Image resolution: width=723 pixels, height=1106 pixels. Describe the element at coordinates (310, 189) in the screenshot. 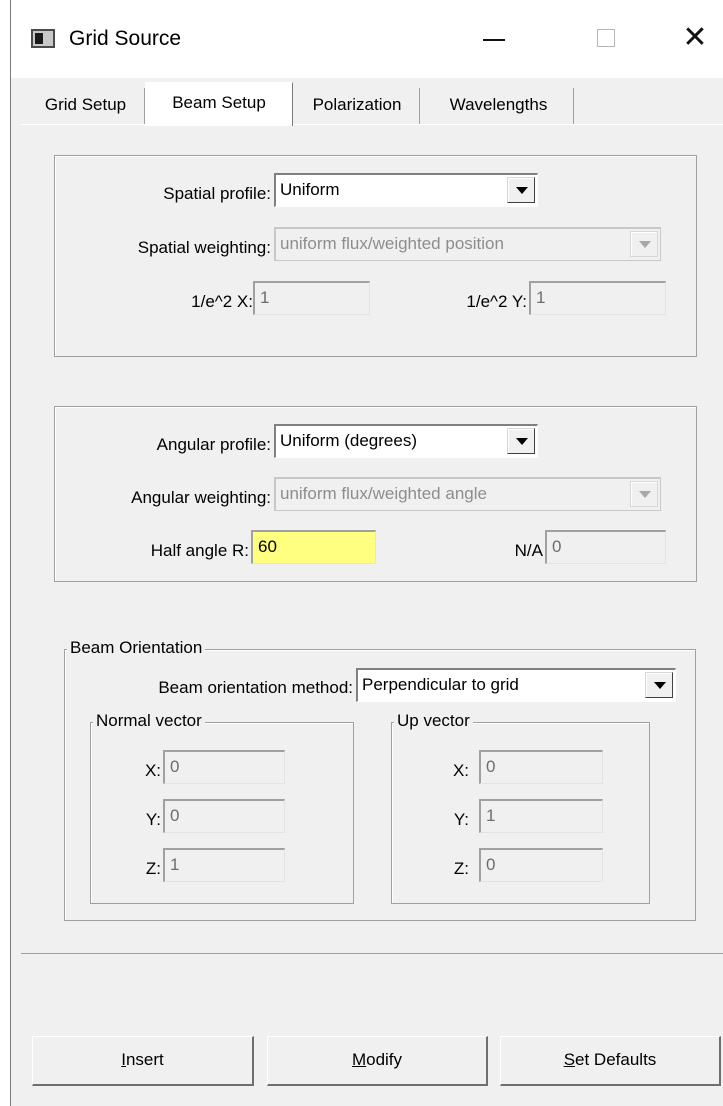

I see `spatial-profile-value: Uniform` at that location.